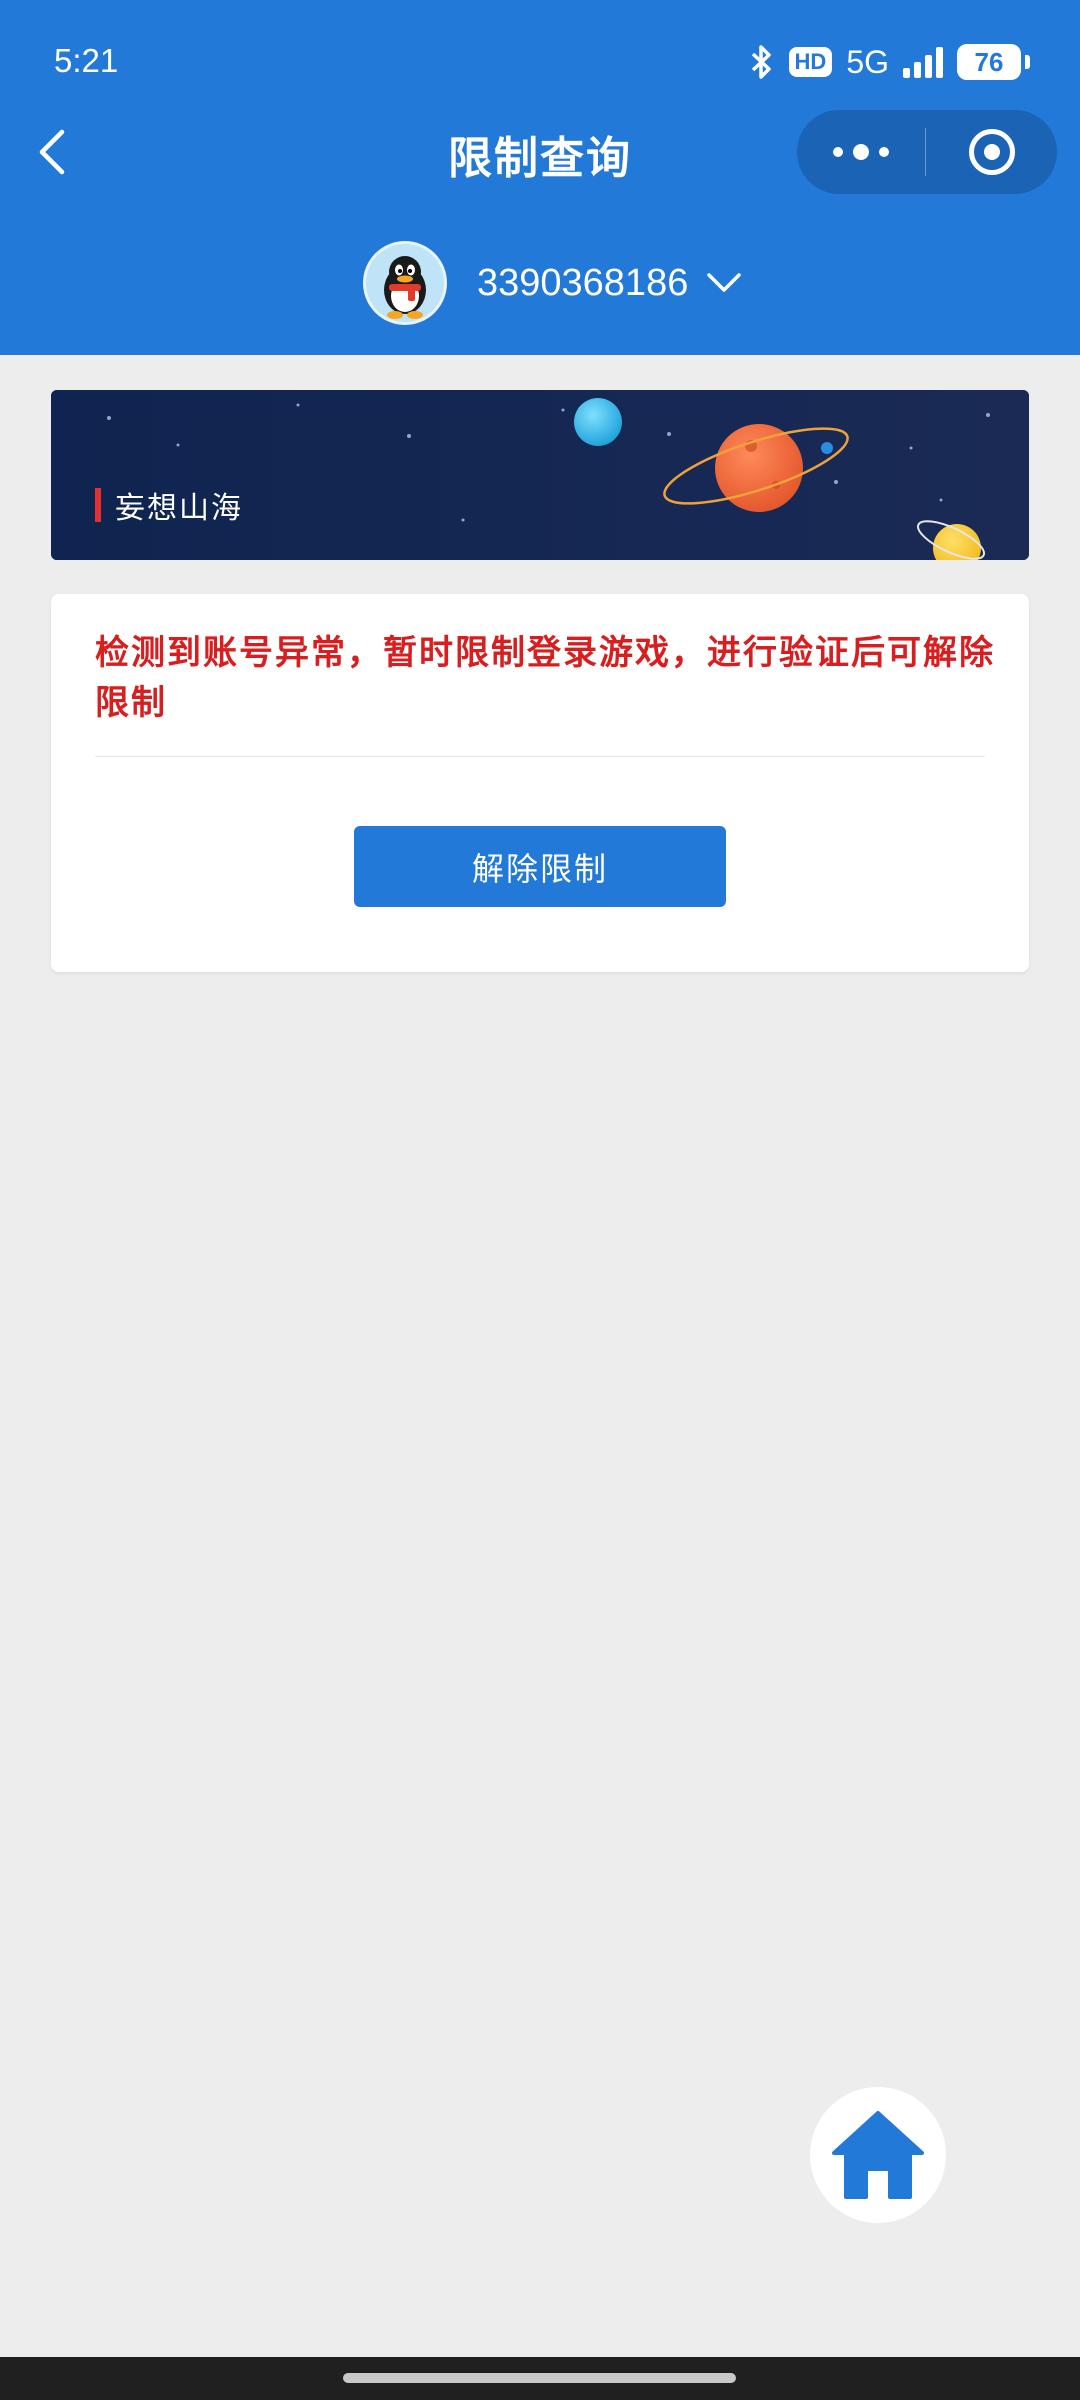 This screenshot has height=2400, width=1080. Describe the element at coordinates (540, 866) in the screenshot. I see `remove-restriction-button: 解除限制` at that location.